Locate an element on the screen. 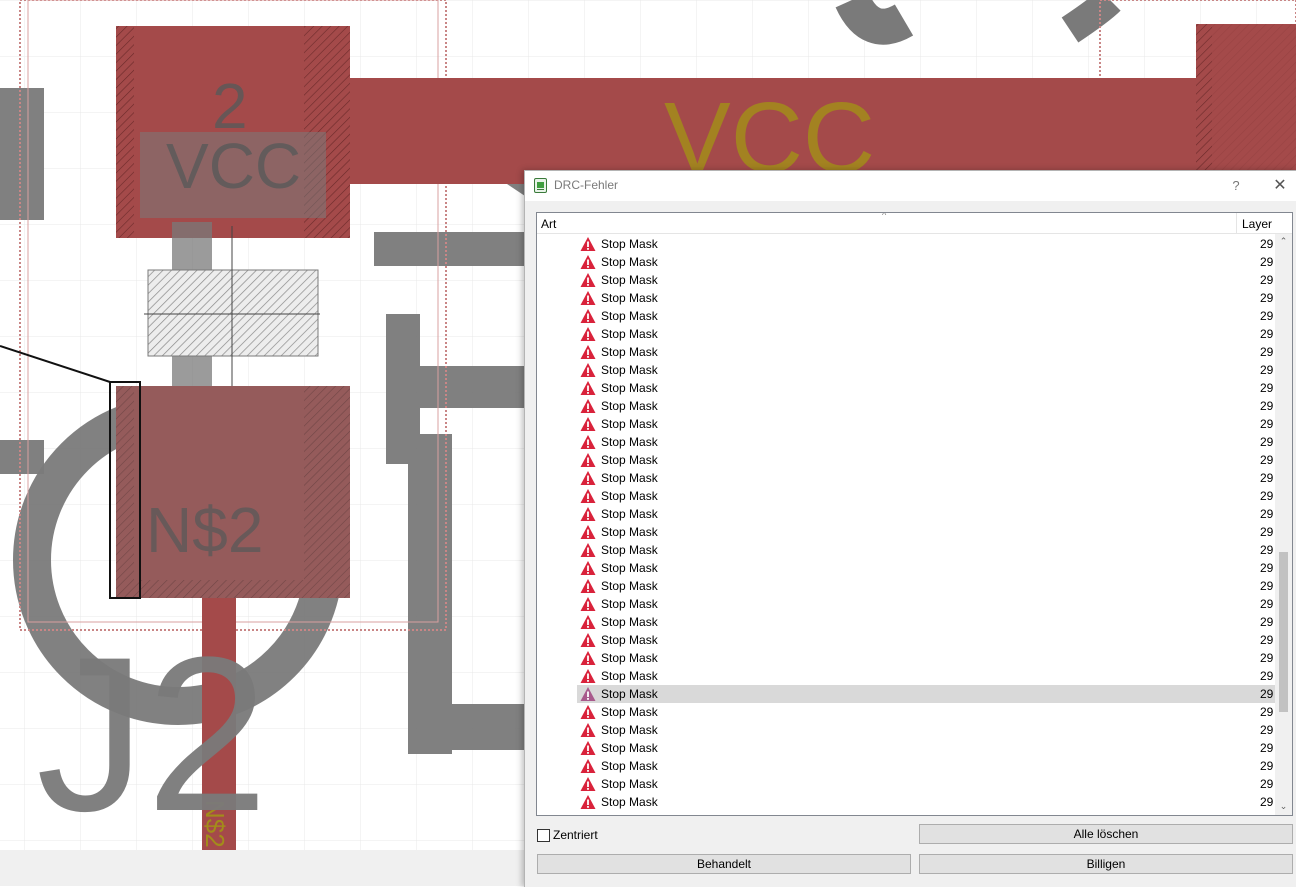  pad-bottom-net-label: N$2 is located at coordinates (204, 530).